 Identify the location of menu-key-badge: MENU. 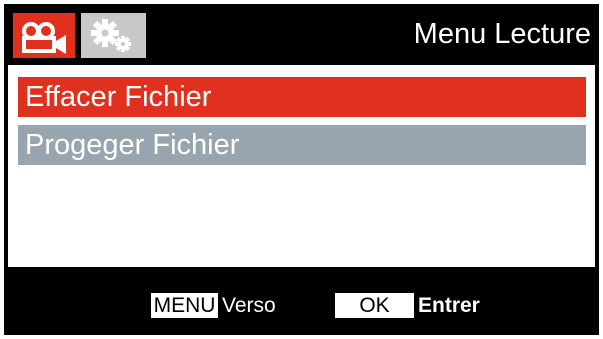
(184, 305).